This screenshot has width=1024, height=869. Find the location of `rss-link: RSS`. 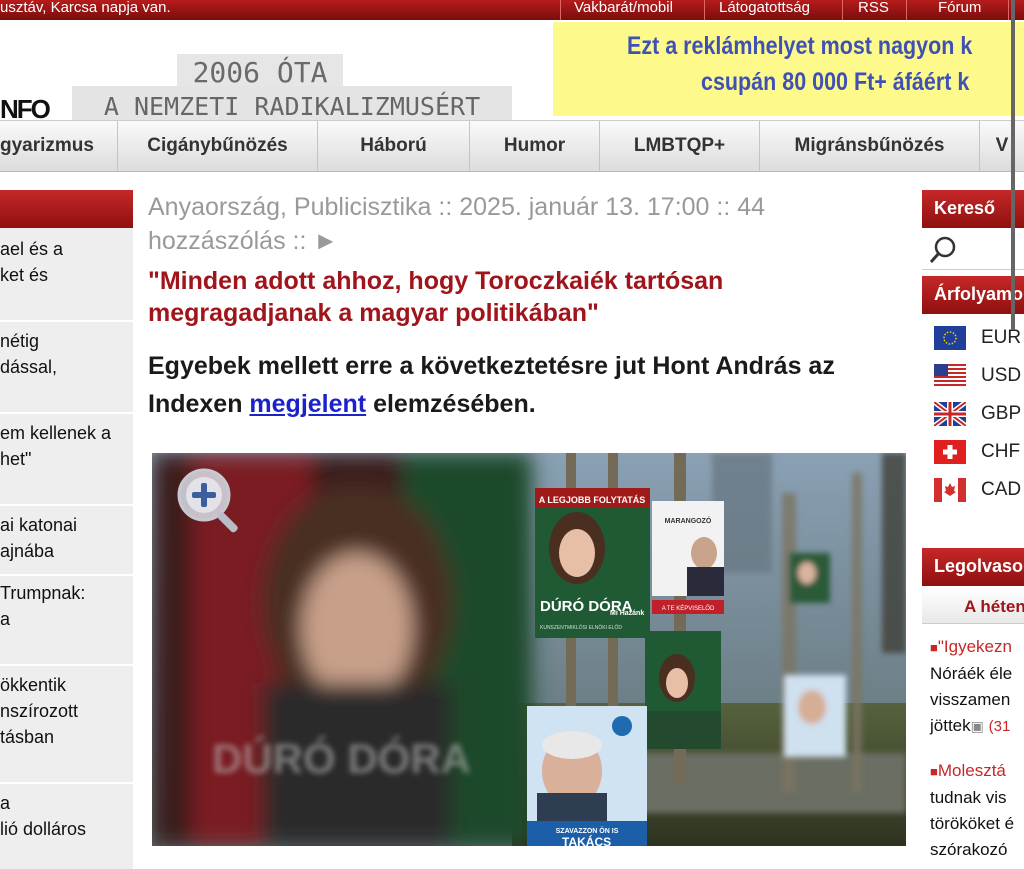

rss-link: RSS is located at coordinates (873, 8).